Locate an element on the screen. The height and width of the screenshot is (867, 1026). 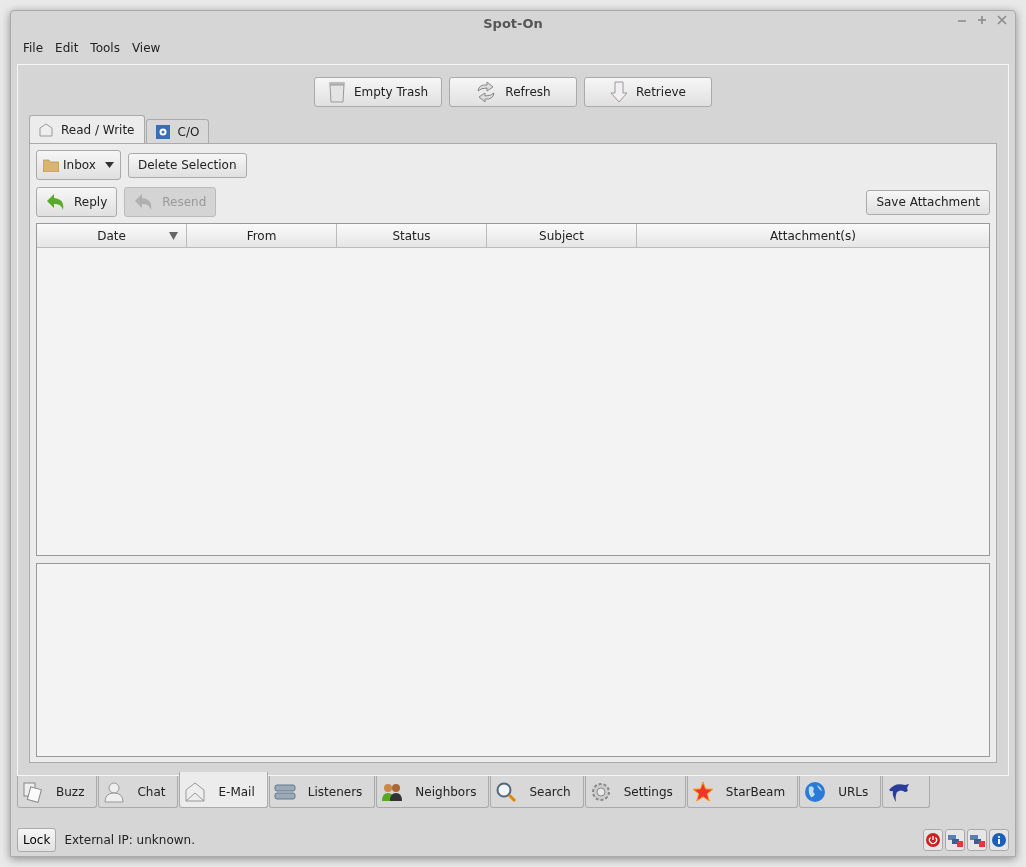
empty-trash-button: Empty Trash is located at coordinates (378, 92).